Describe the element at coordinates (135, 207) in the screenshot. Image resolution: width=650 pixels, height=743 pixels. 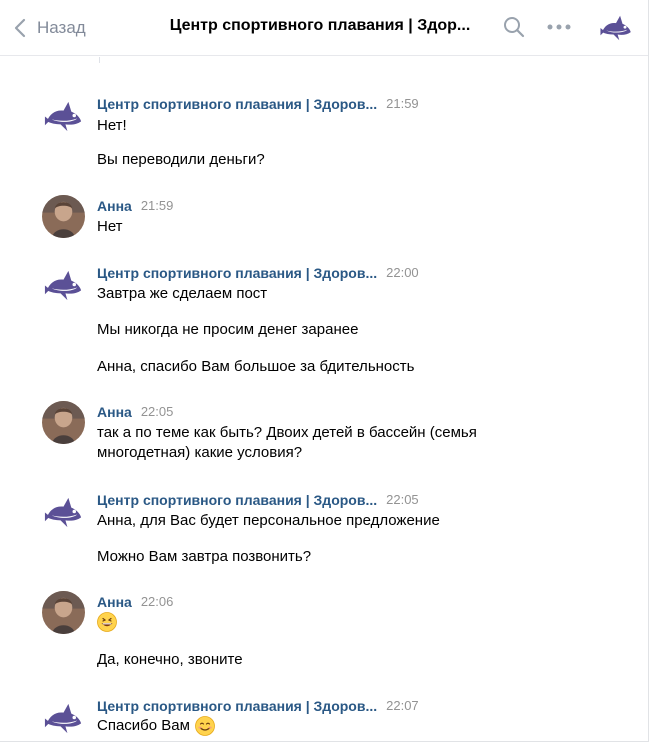
I see `message-meta: Анна 21:59` at that location.